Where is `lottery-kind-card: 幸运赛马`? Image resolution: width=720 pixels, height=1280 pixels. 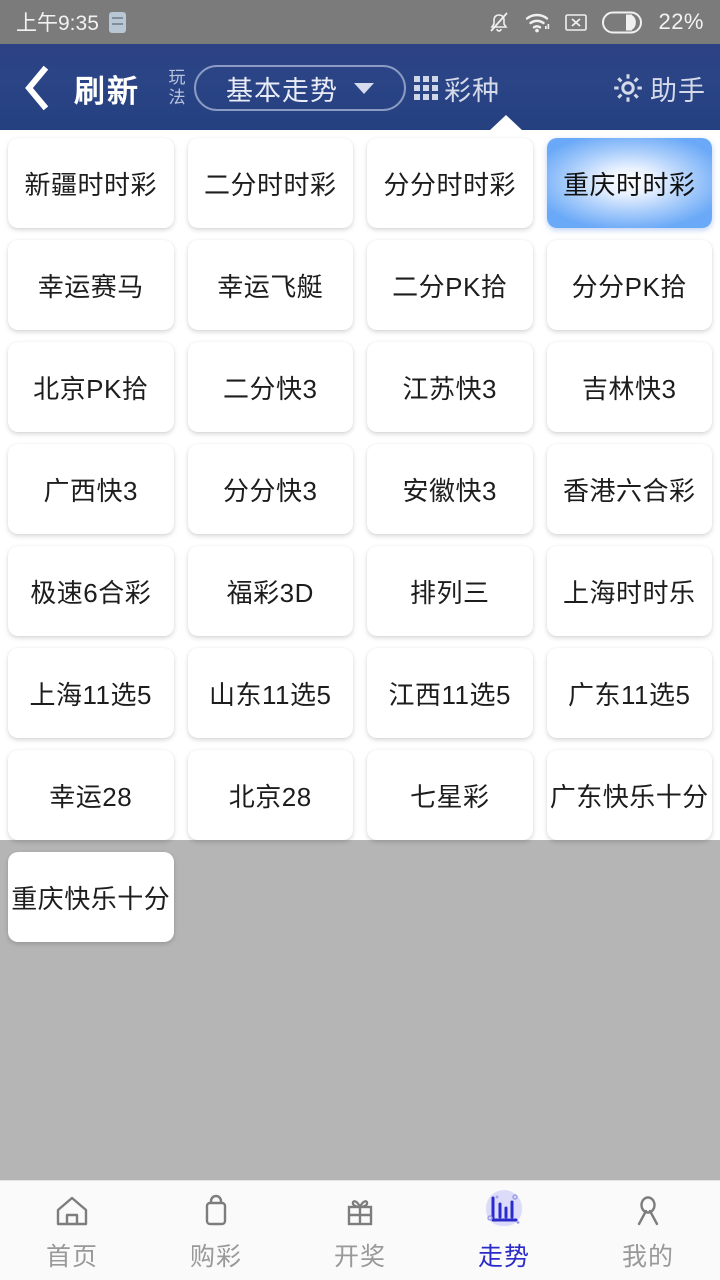
lottery-kind-card: 幸运赛马 is located at coordinates (91, 285).